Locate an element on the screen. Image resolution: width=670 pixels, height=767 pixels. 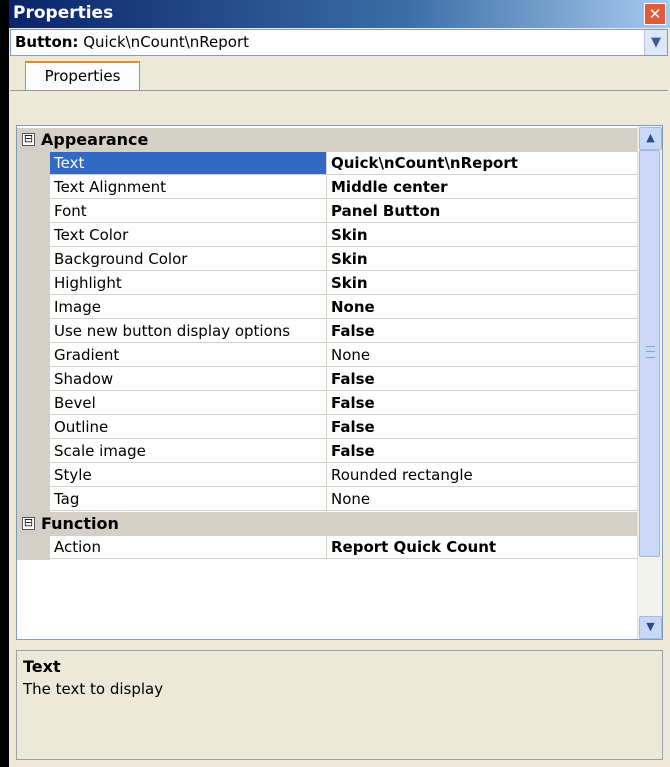
property-row: Action Report Quick Count is located at coordinates (327, 548).